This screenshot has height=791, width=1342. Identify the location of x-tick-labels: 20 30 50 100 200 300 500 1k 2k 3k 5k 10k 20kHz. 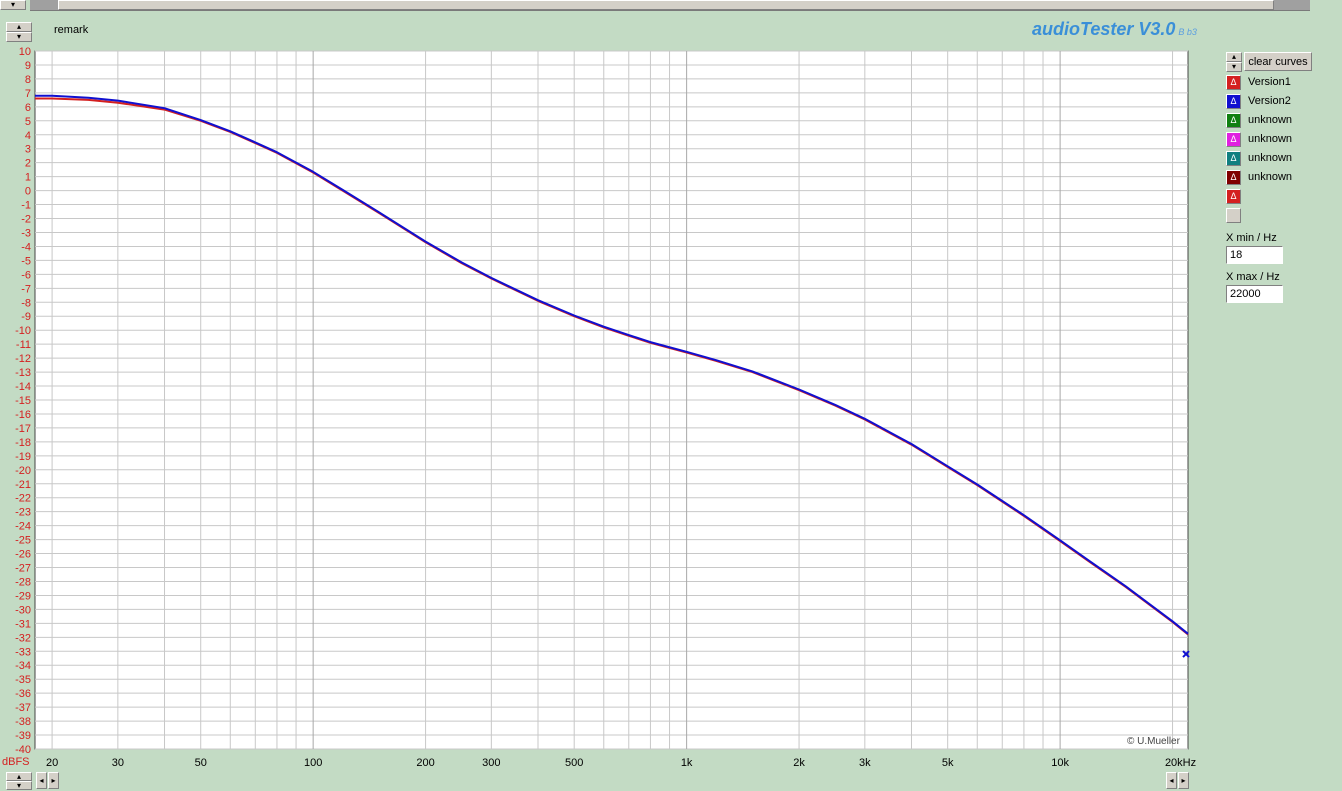
(621, 763).